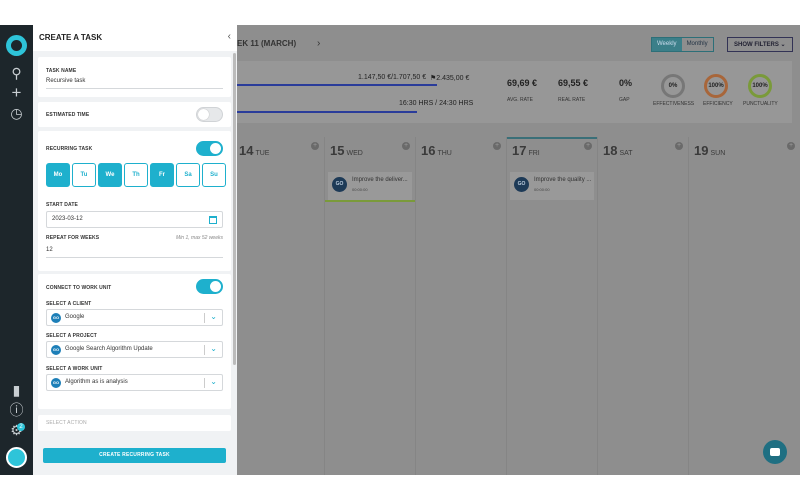 The width and height of the screenshot is (800, 500). What do you see at coordinates (673, 86) in the screenshot?
I see `effectiveness-ring: 0%` at bounding box center [673, 86].